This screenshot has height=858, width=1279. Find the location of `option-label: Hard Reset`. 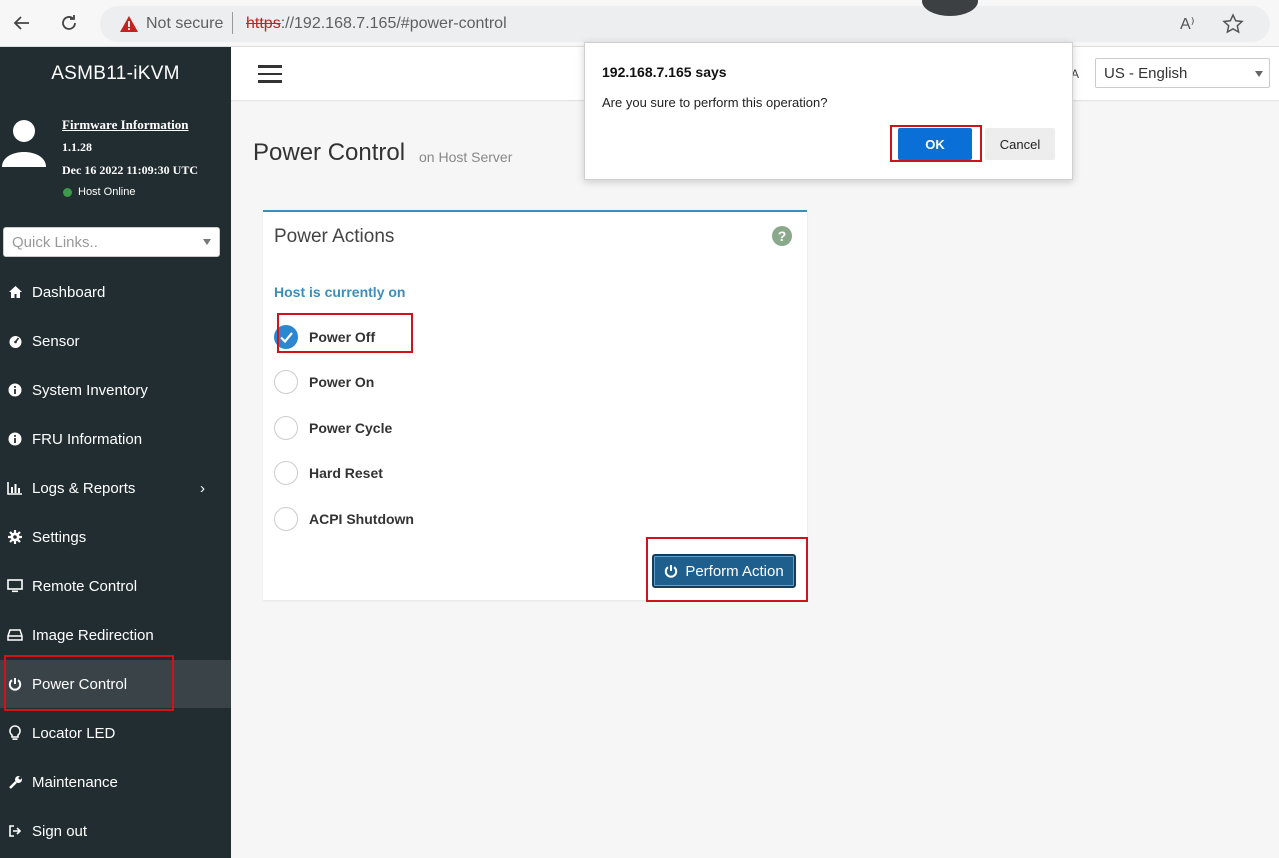

option-label: Hard Reset is located at coordinates (346, 473).